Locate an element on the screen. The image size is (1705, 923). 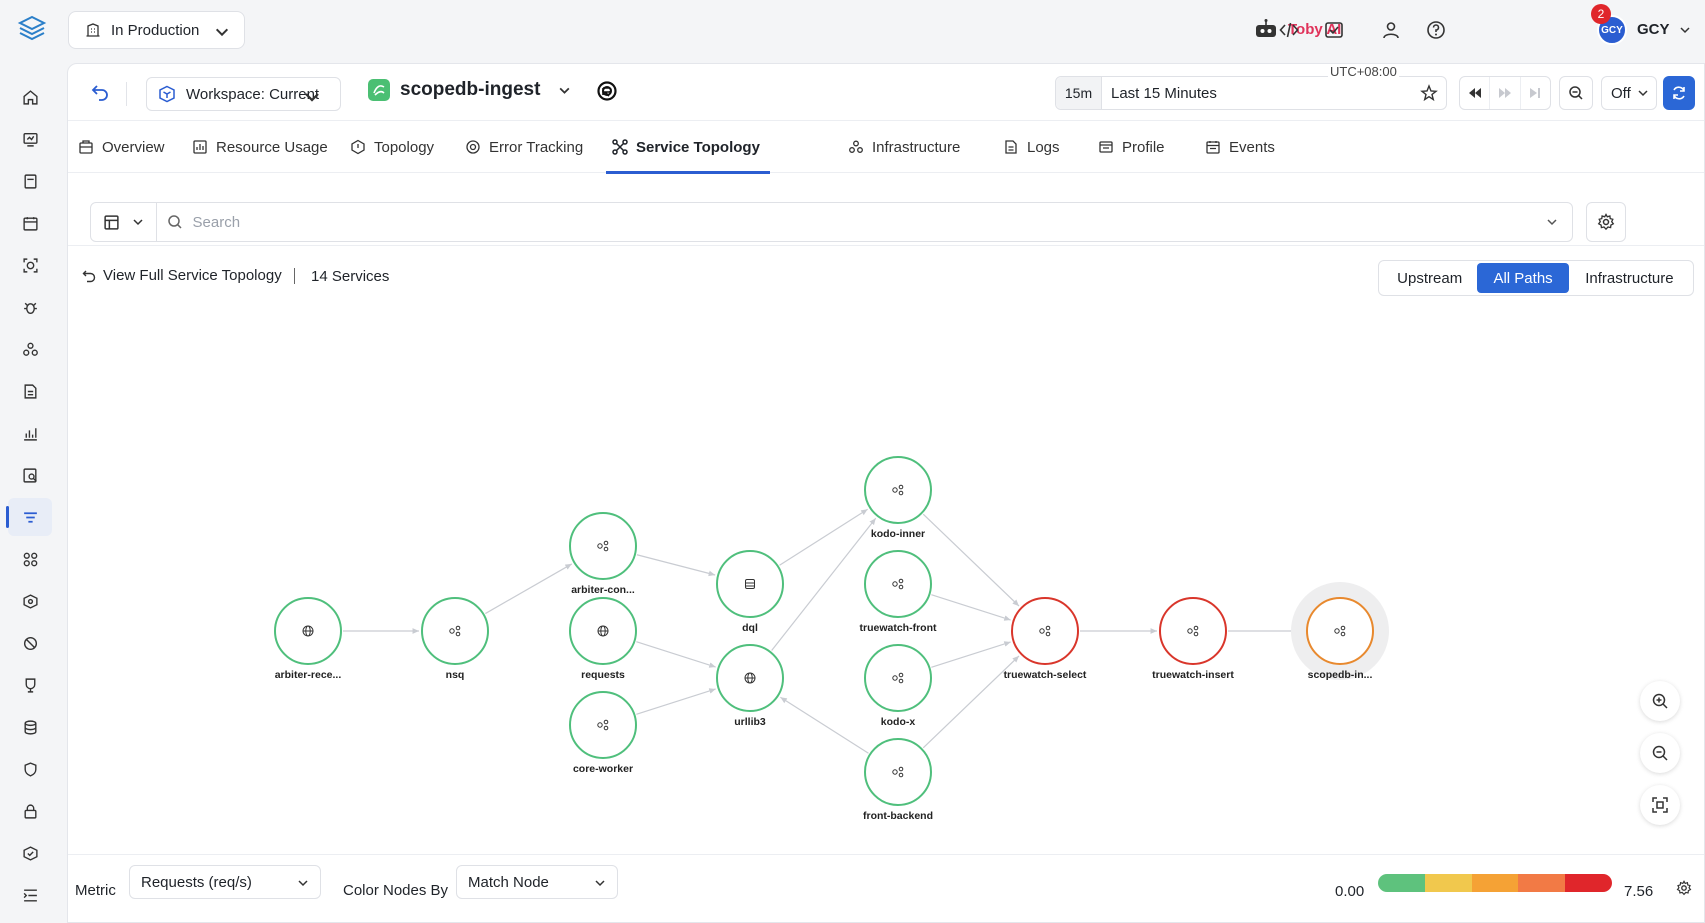
tab-profile: Profile is located at coordinates (1131, 147).